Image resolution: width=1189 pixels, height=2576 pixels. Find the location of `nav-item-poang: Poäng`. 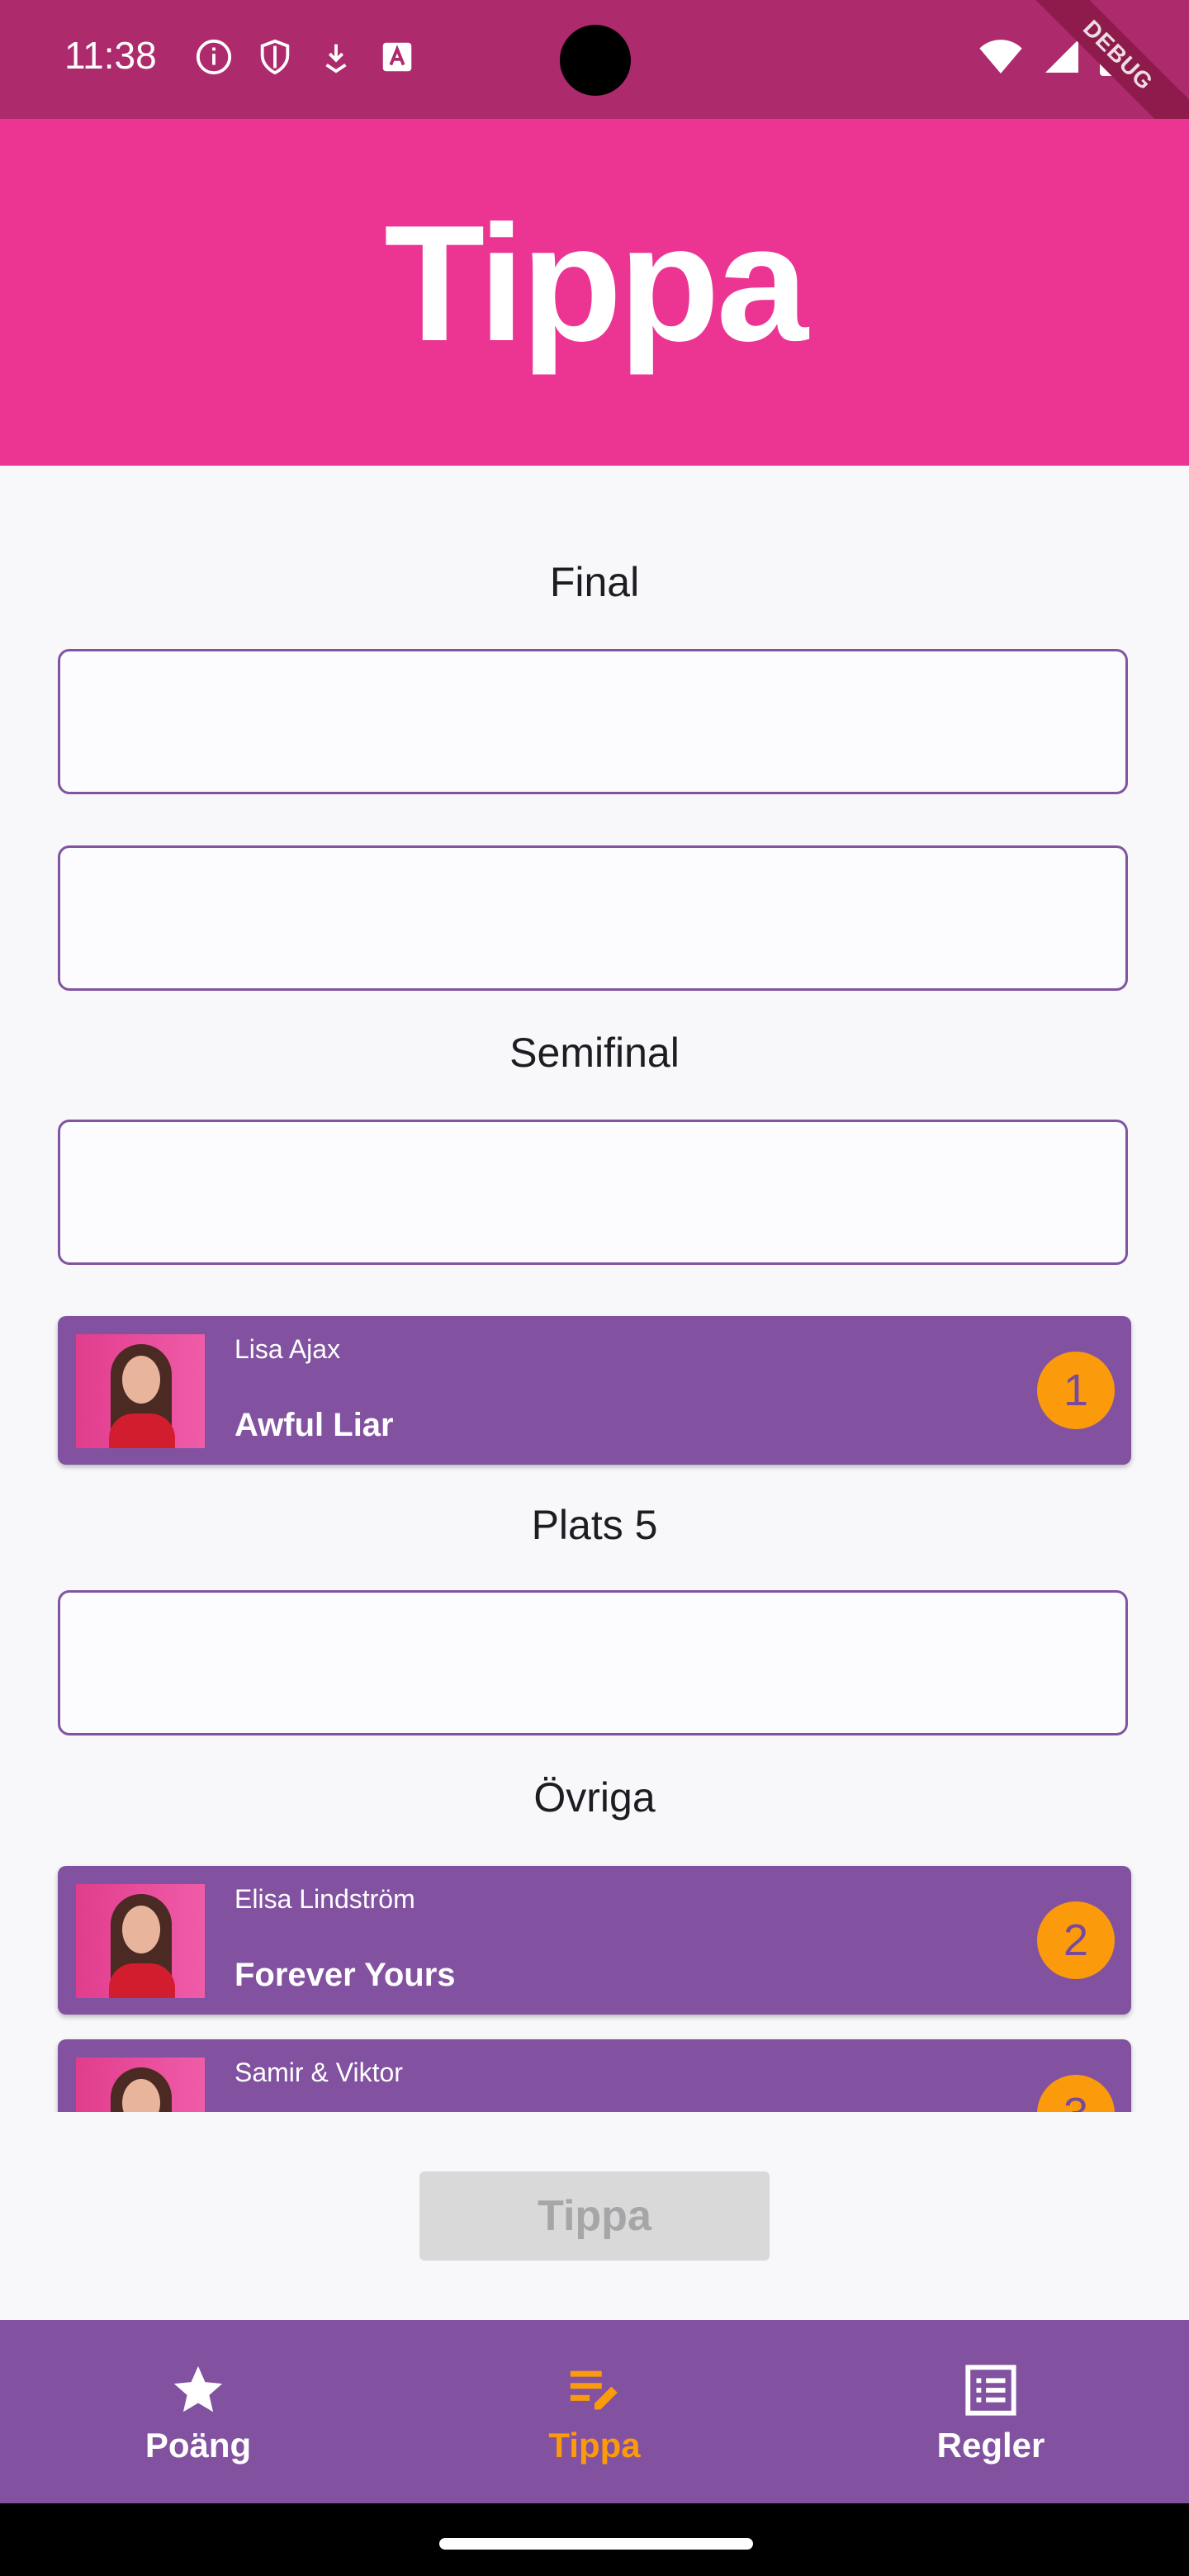

nav-item-poang: Poäng is located at coordinates (198, 2411).